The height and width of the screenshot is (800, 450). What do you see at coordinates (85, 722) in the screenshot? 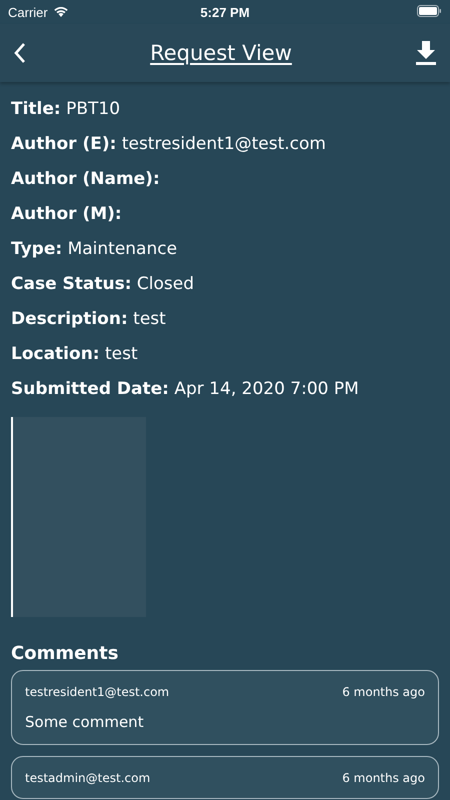
I see `comment-text: Some comment` at bounding box center [85, 722].